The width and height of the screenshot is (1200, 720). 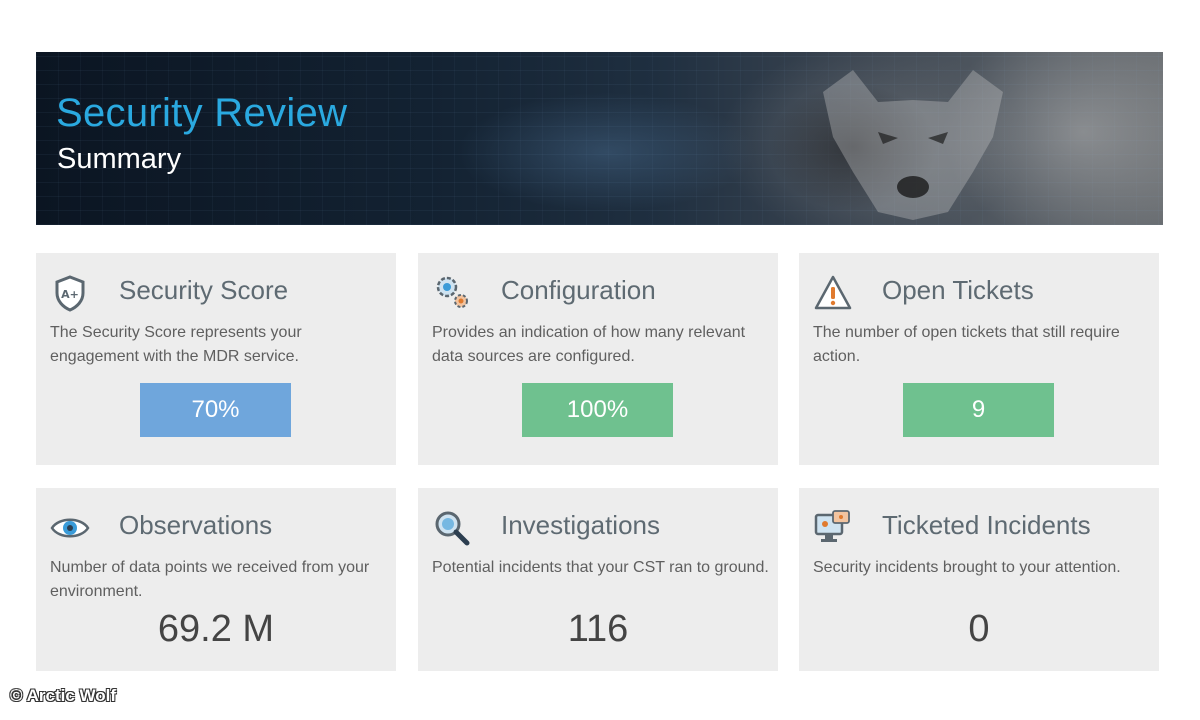 What do you see at coordinates (833, 293) in the screenshot?
I see `warning-icon` at bounding box center [833, 293].